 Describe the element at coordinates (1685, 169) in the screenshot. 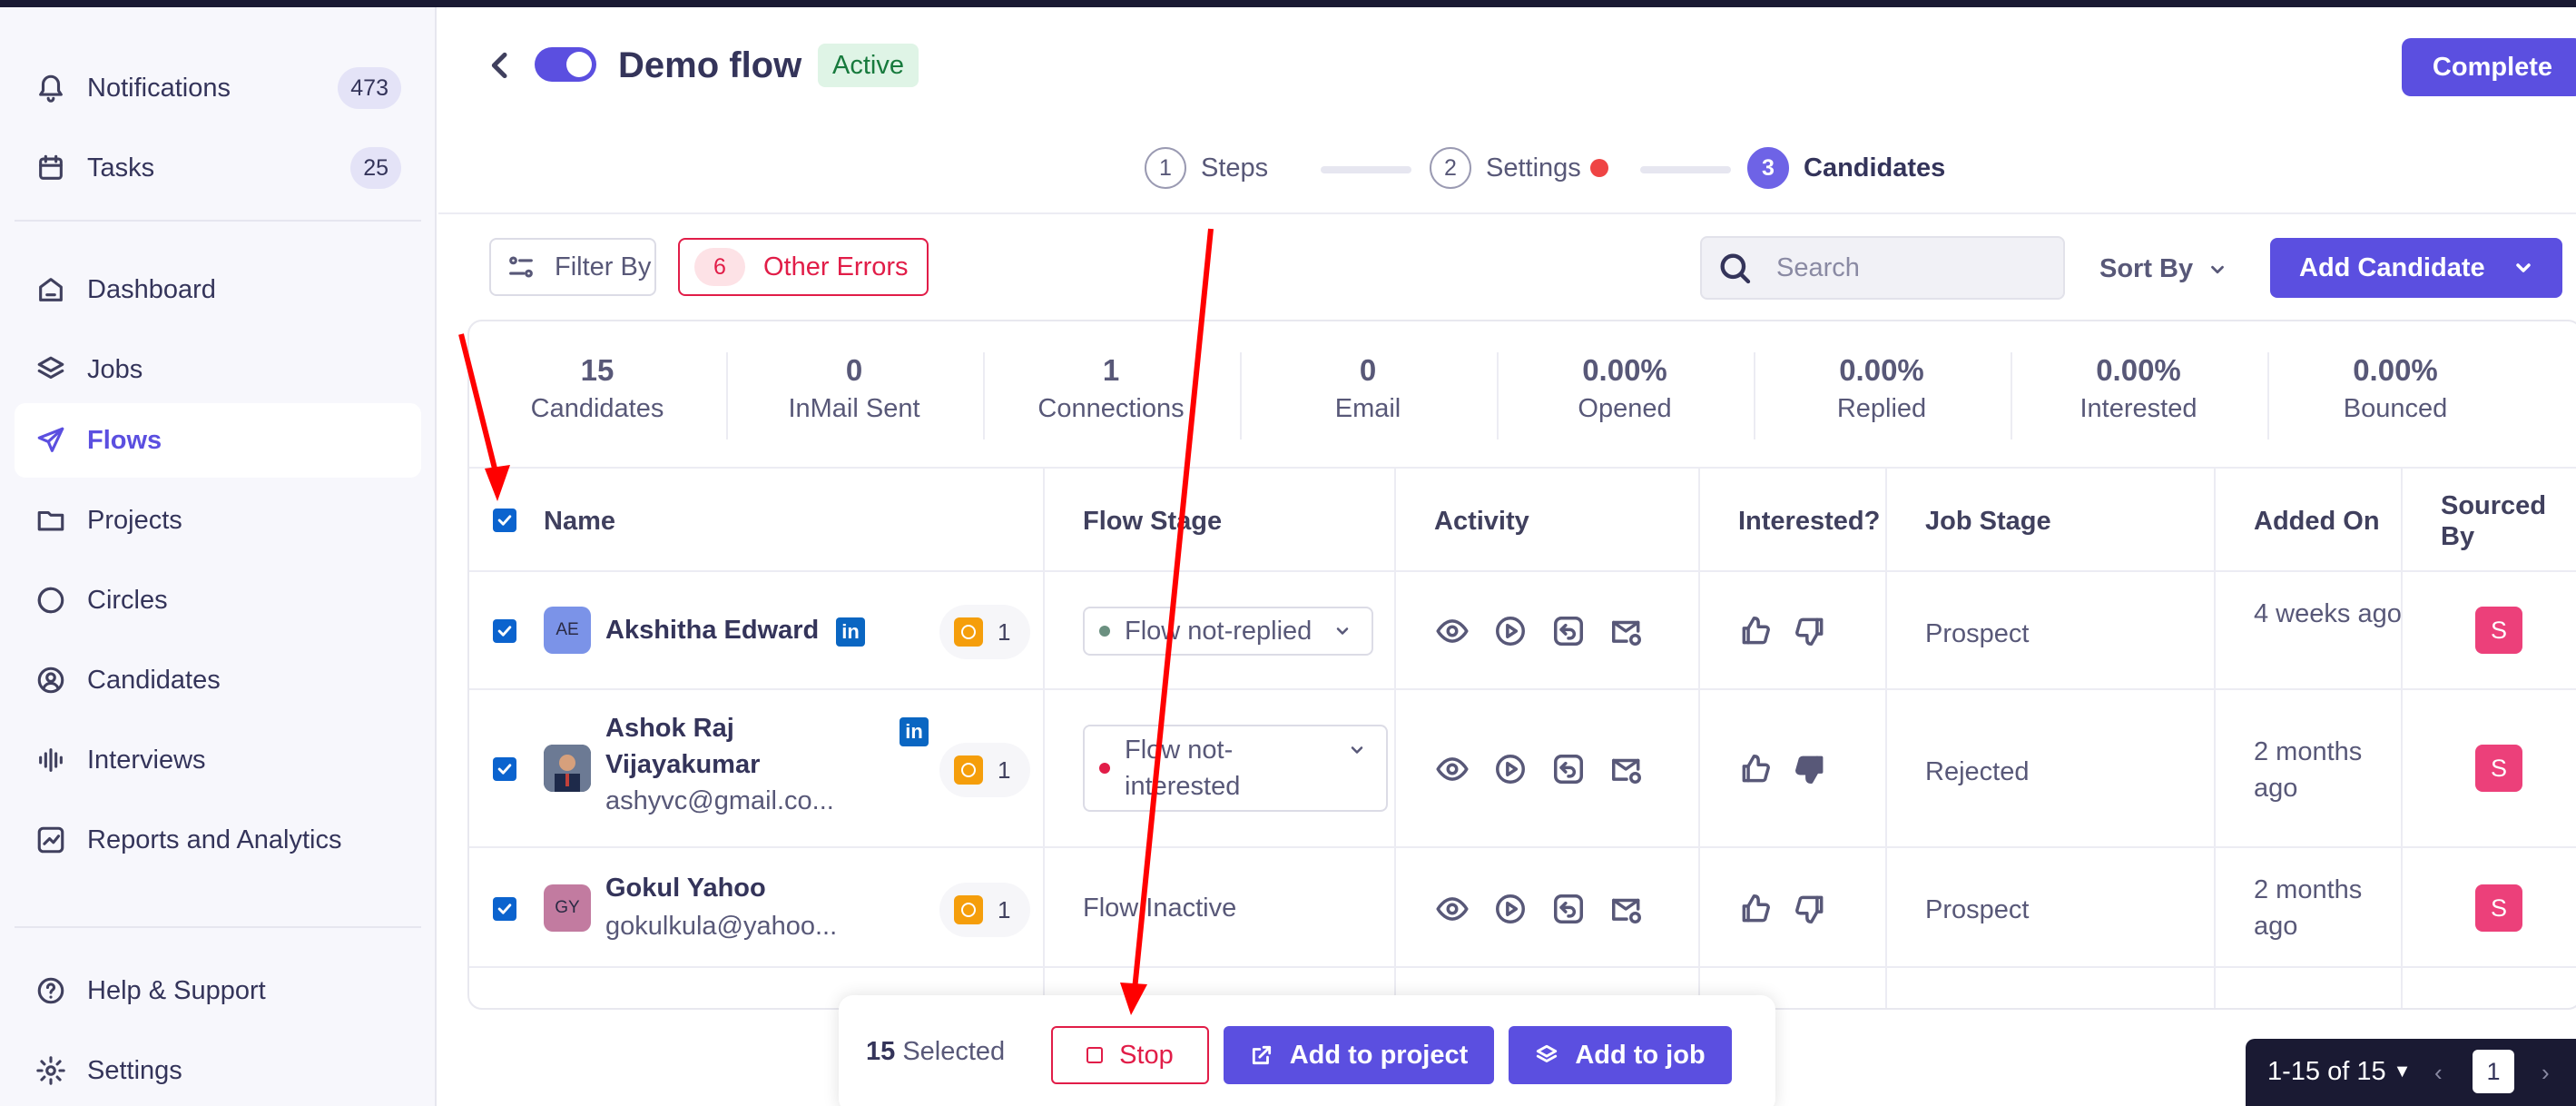

I see `step-connector` at that location.